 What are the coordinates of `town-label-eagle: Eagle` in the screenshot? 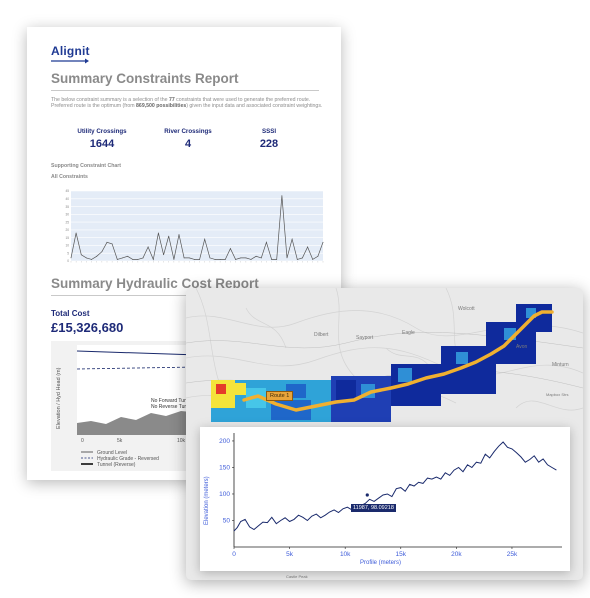 It's located at (408, 333).